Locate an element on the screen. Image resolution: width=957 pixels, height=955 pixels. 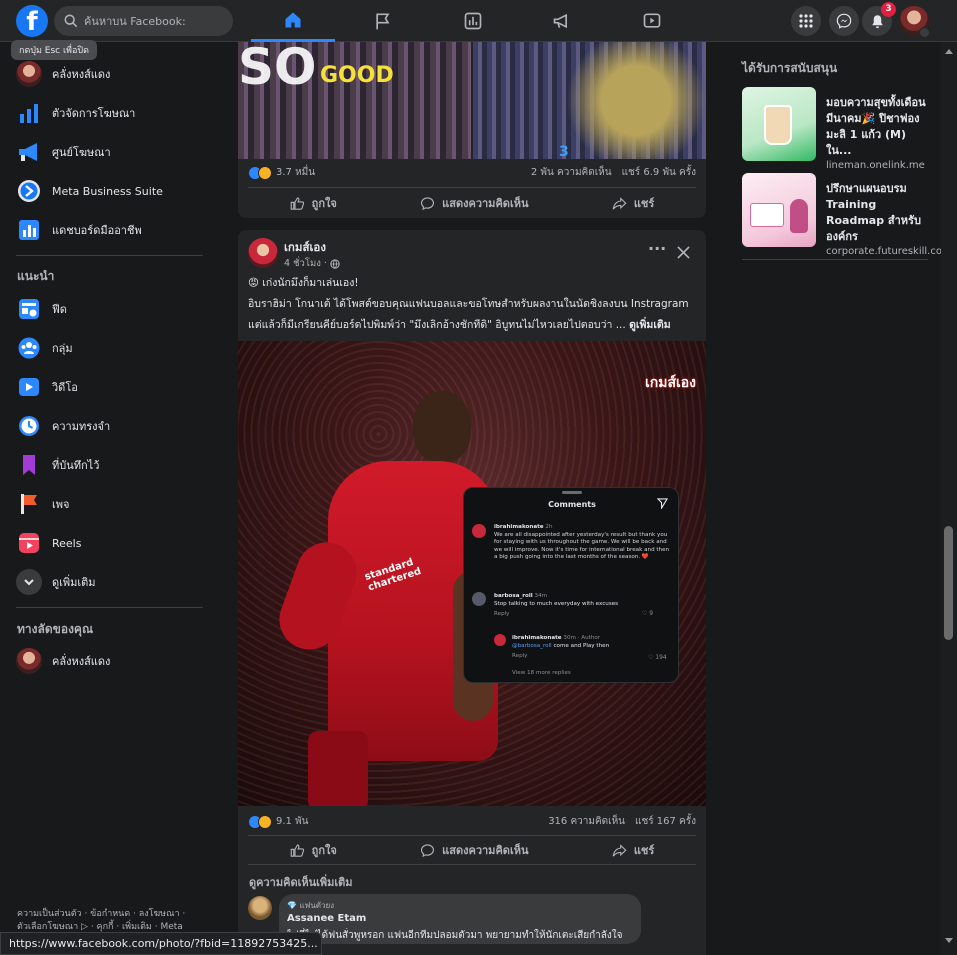
scrollbar-thumb is located at coordinates (948, 583).